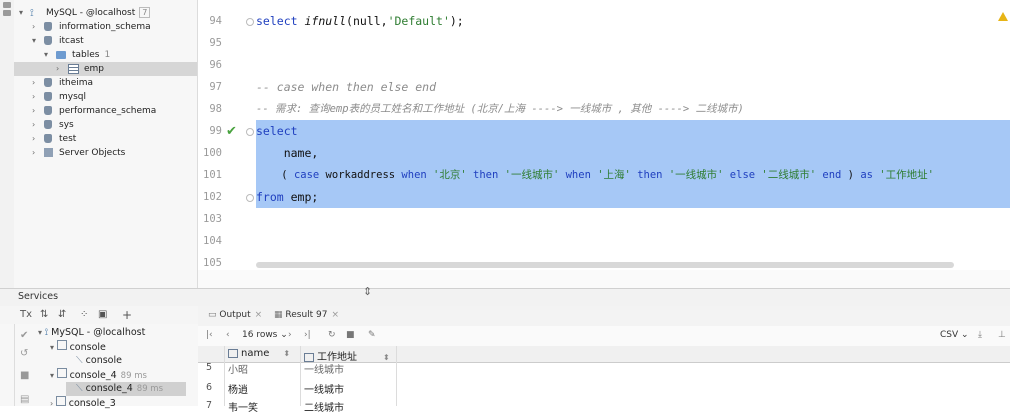 The image size is (1010, 414). Describe the element at coordinates (265, 335) in the screenshot. I see `rows-count: 16 rows ⌄` at that location.